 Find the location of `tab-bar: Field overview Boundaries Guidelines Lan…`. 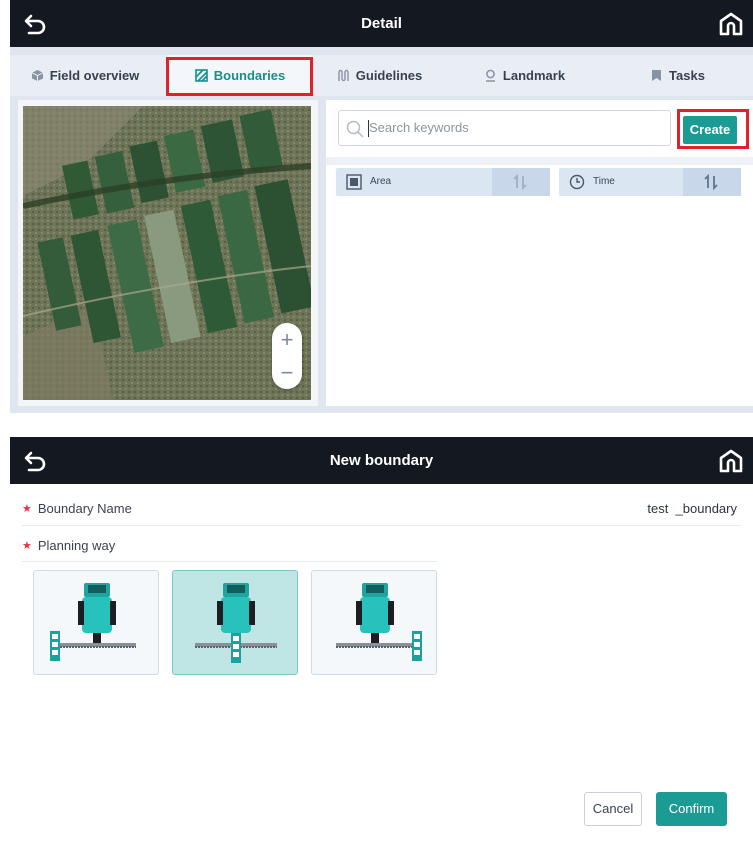

tab-bar: Field overview Boundaries Guidelines Lan… is located at coordinates (381, 75).